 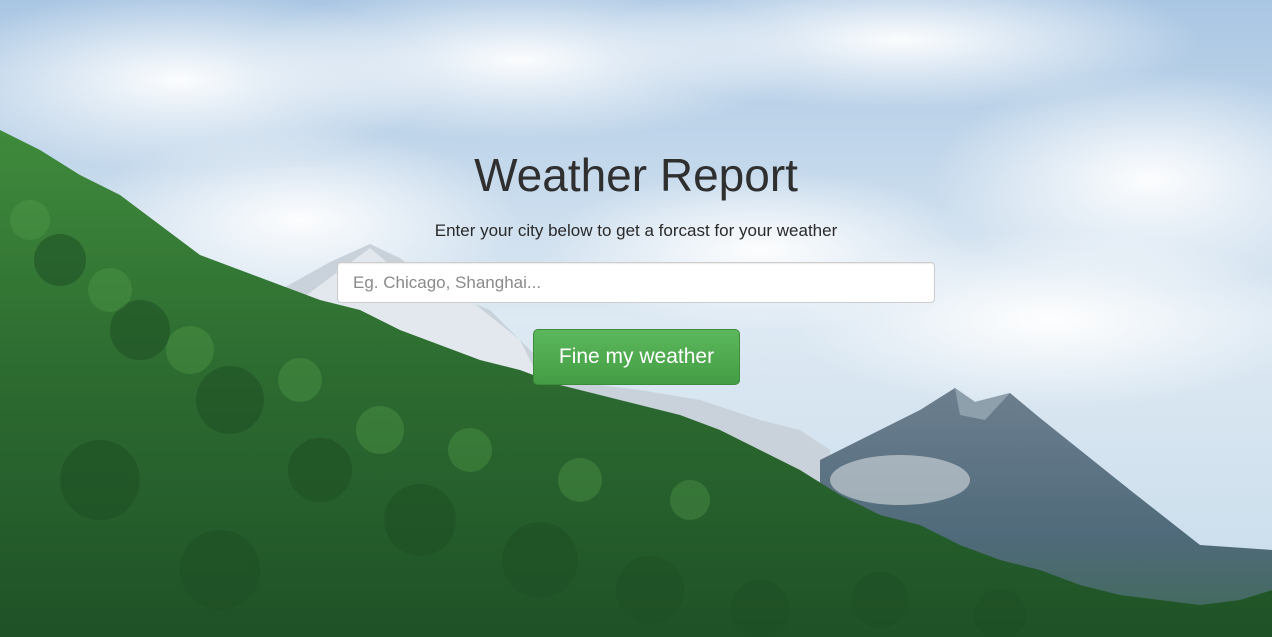 What do you see at coordinates (636, 357) in the screenshot?
I see `find-weather-button: Fine my weather` at bounding box center [636, 357].